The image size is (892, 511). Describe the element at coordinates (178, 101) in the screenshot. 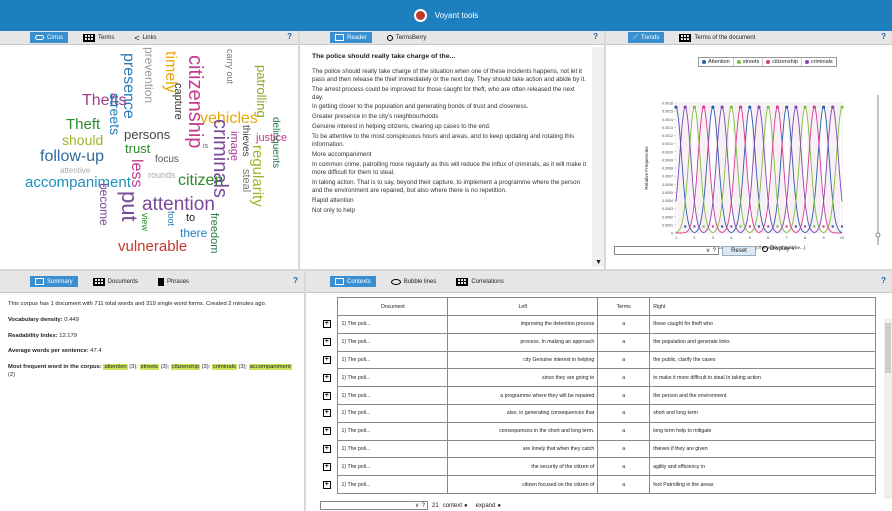

I see `cloud-word: capture` at that location.